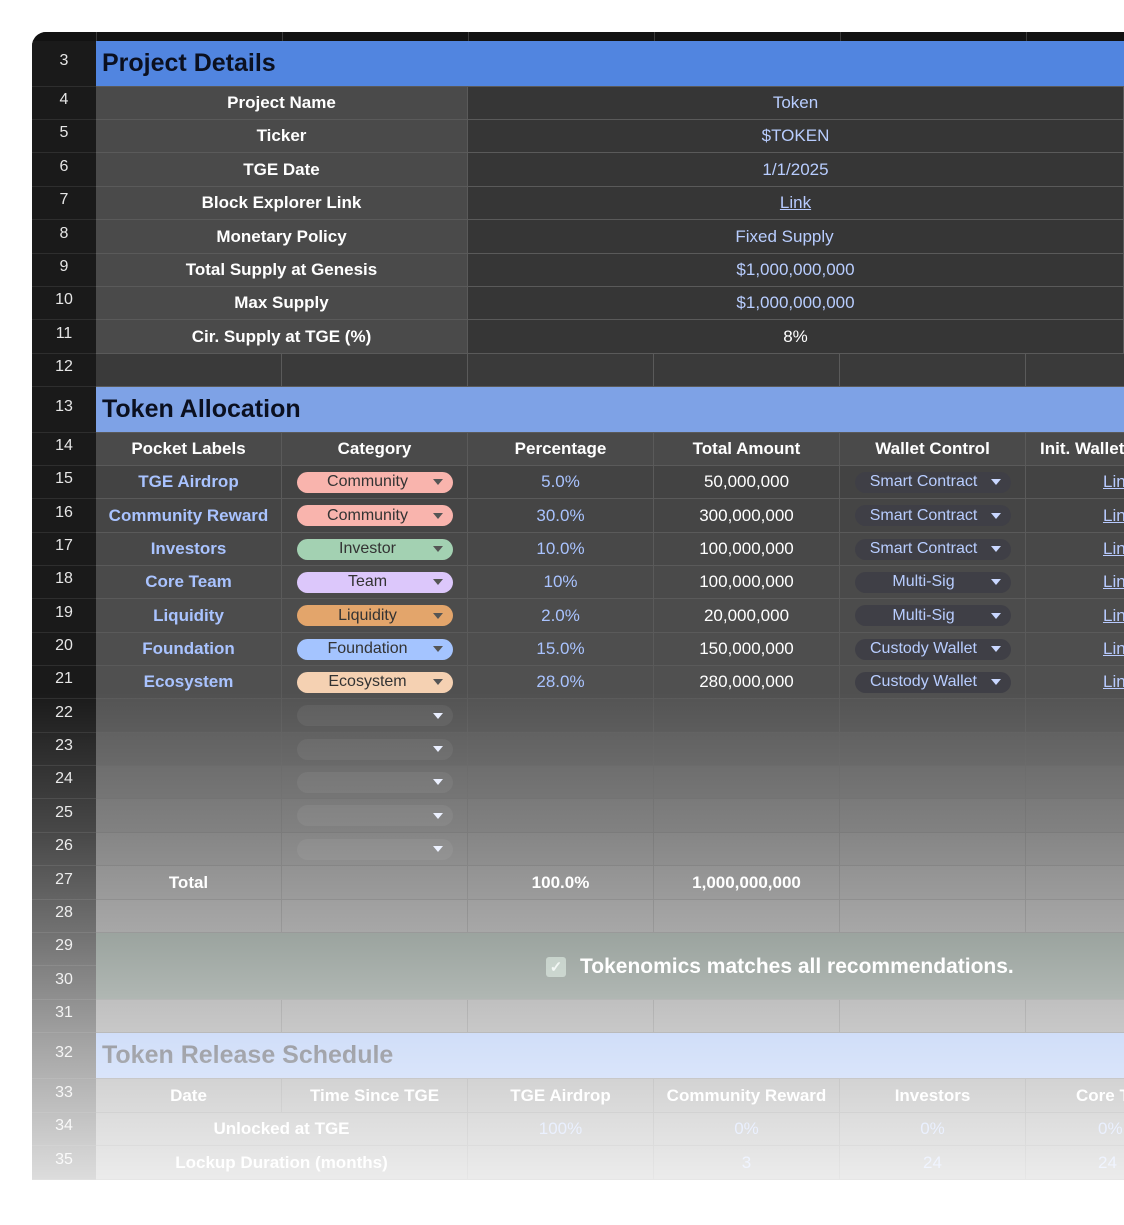  I want to click on category-dropdown: Ecosystem, so click(374, 682).